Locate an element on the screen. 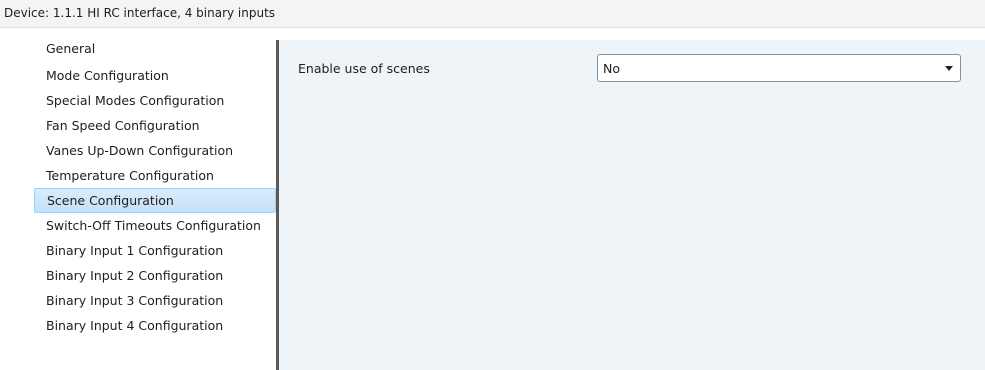 This screenshot has height=370, width=985. sidebar-item-scene-configuration: Scene Configuration is located at coordinates (155, 200).